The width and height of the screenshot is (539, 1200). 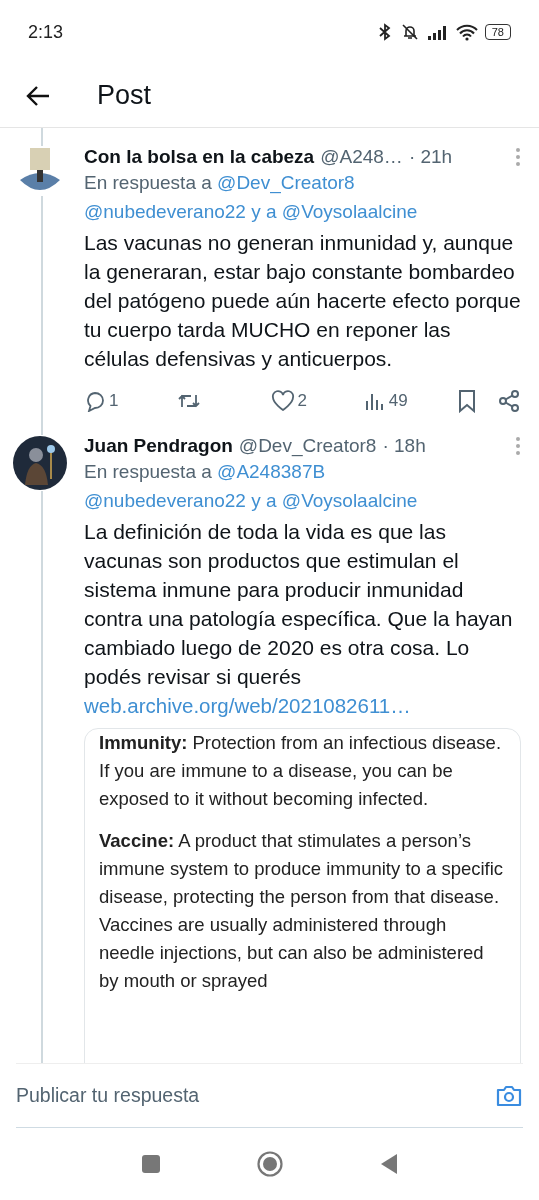 I want to click on reply-button: 1, so click(x=131, y=401).